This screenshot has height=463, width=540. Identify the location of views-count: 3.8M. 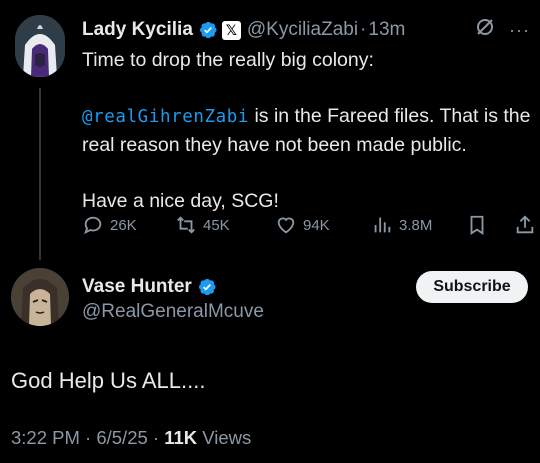
(416, 225).